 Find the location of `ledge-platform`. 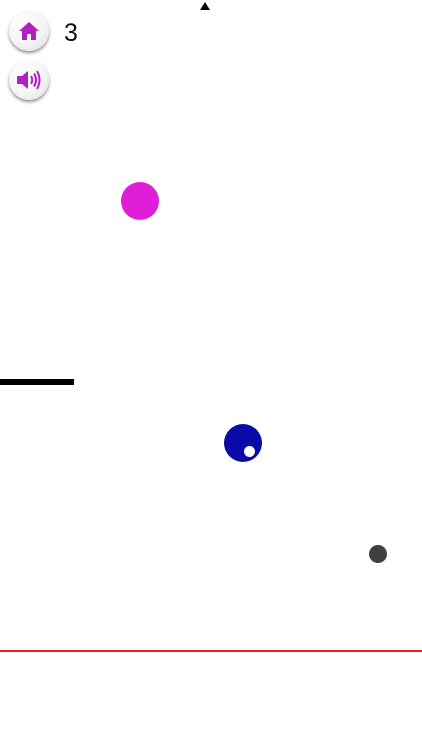

ledge-platform is located at coordinates (37, 382).